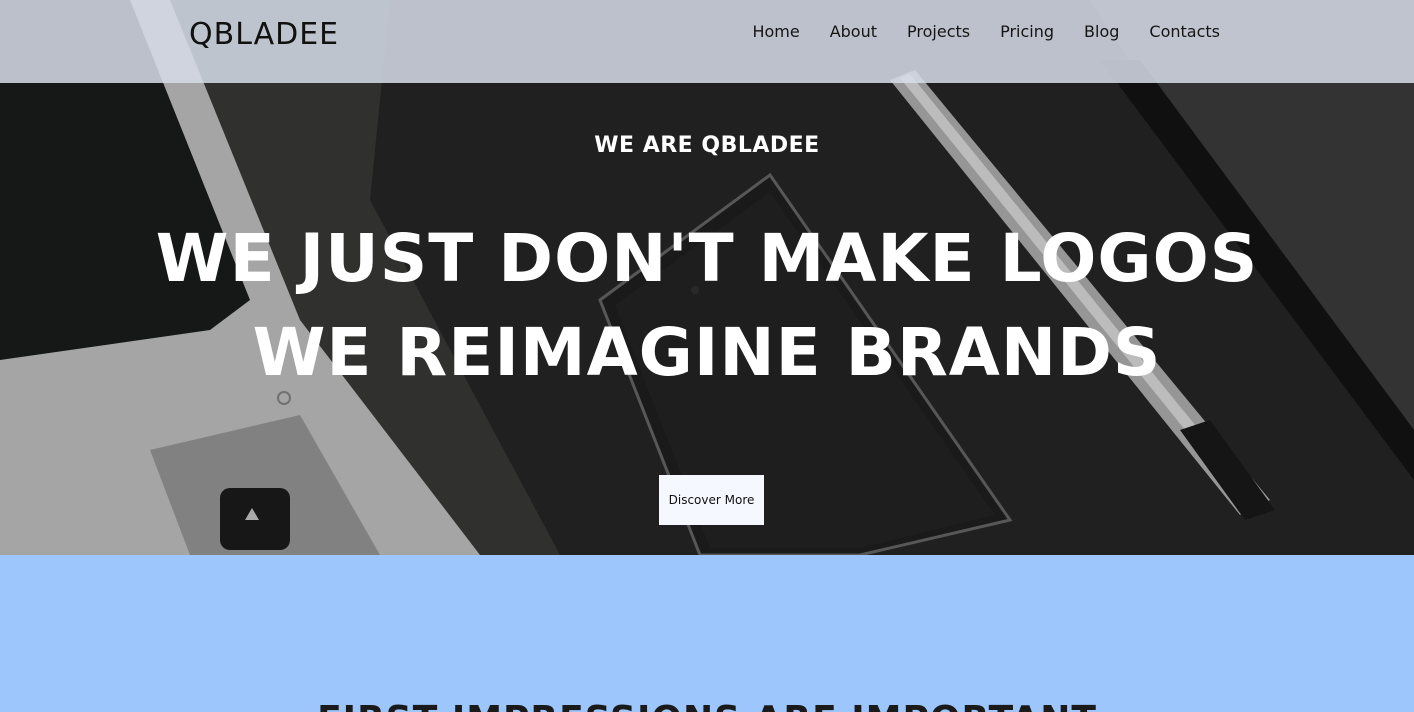 This screenshot has width=1414, height=712. Describe the element at coordinates (707, 352) in the screenshot. I see `hero-headline-line-2: WE REIMAGINE BRANDS` at that location.